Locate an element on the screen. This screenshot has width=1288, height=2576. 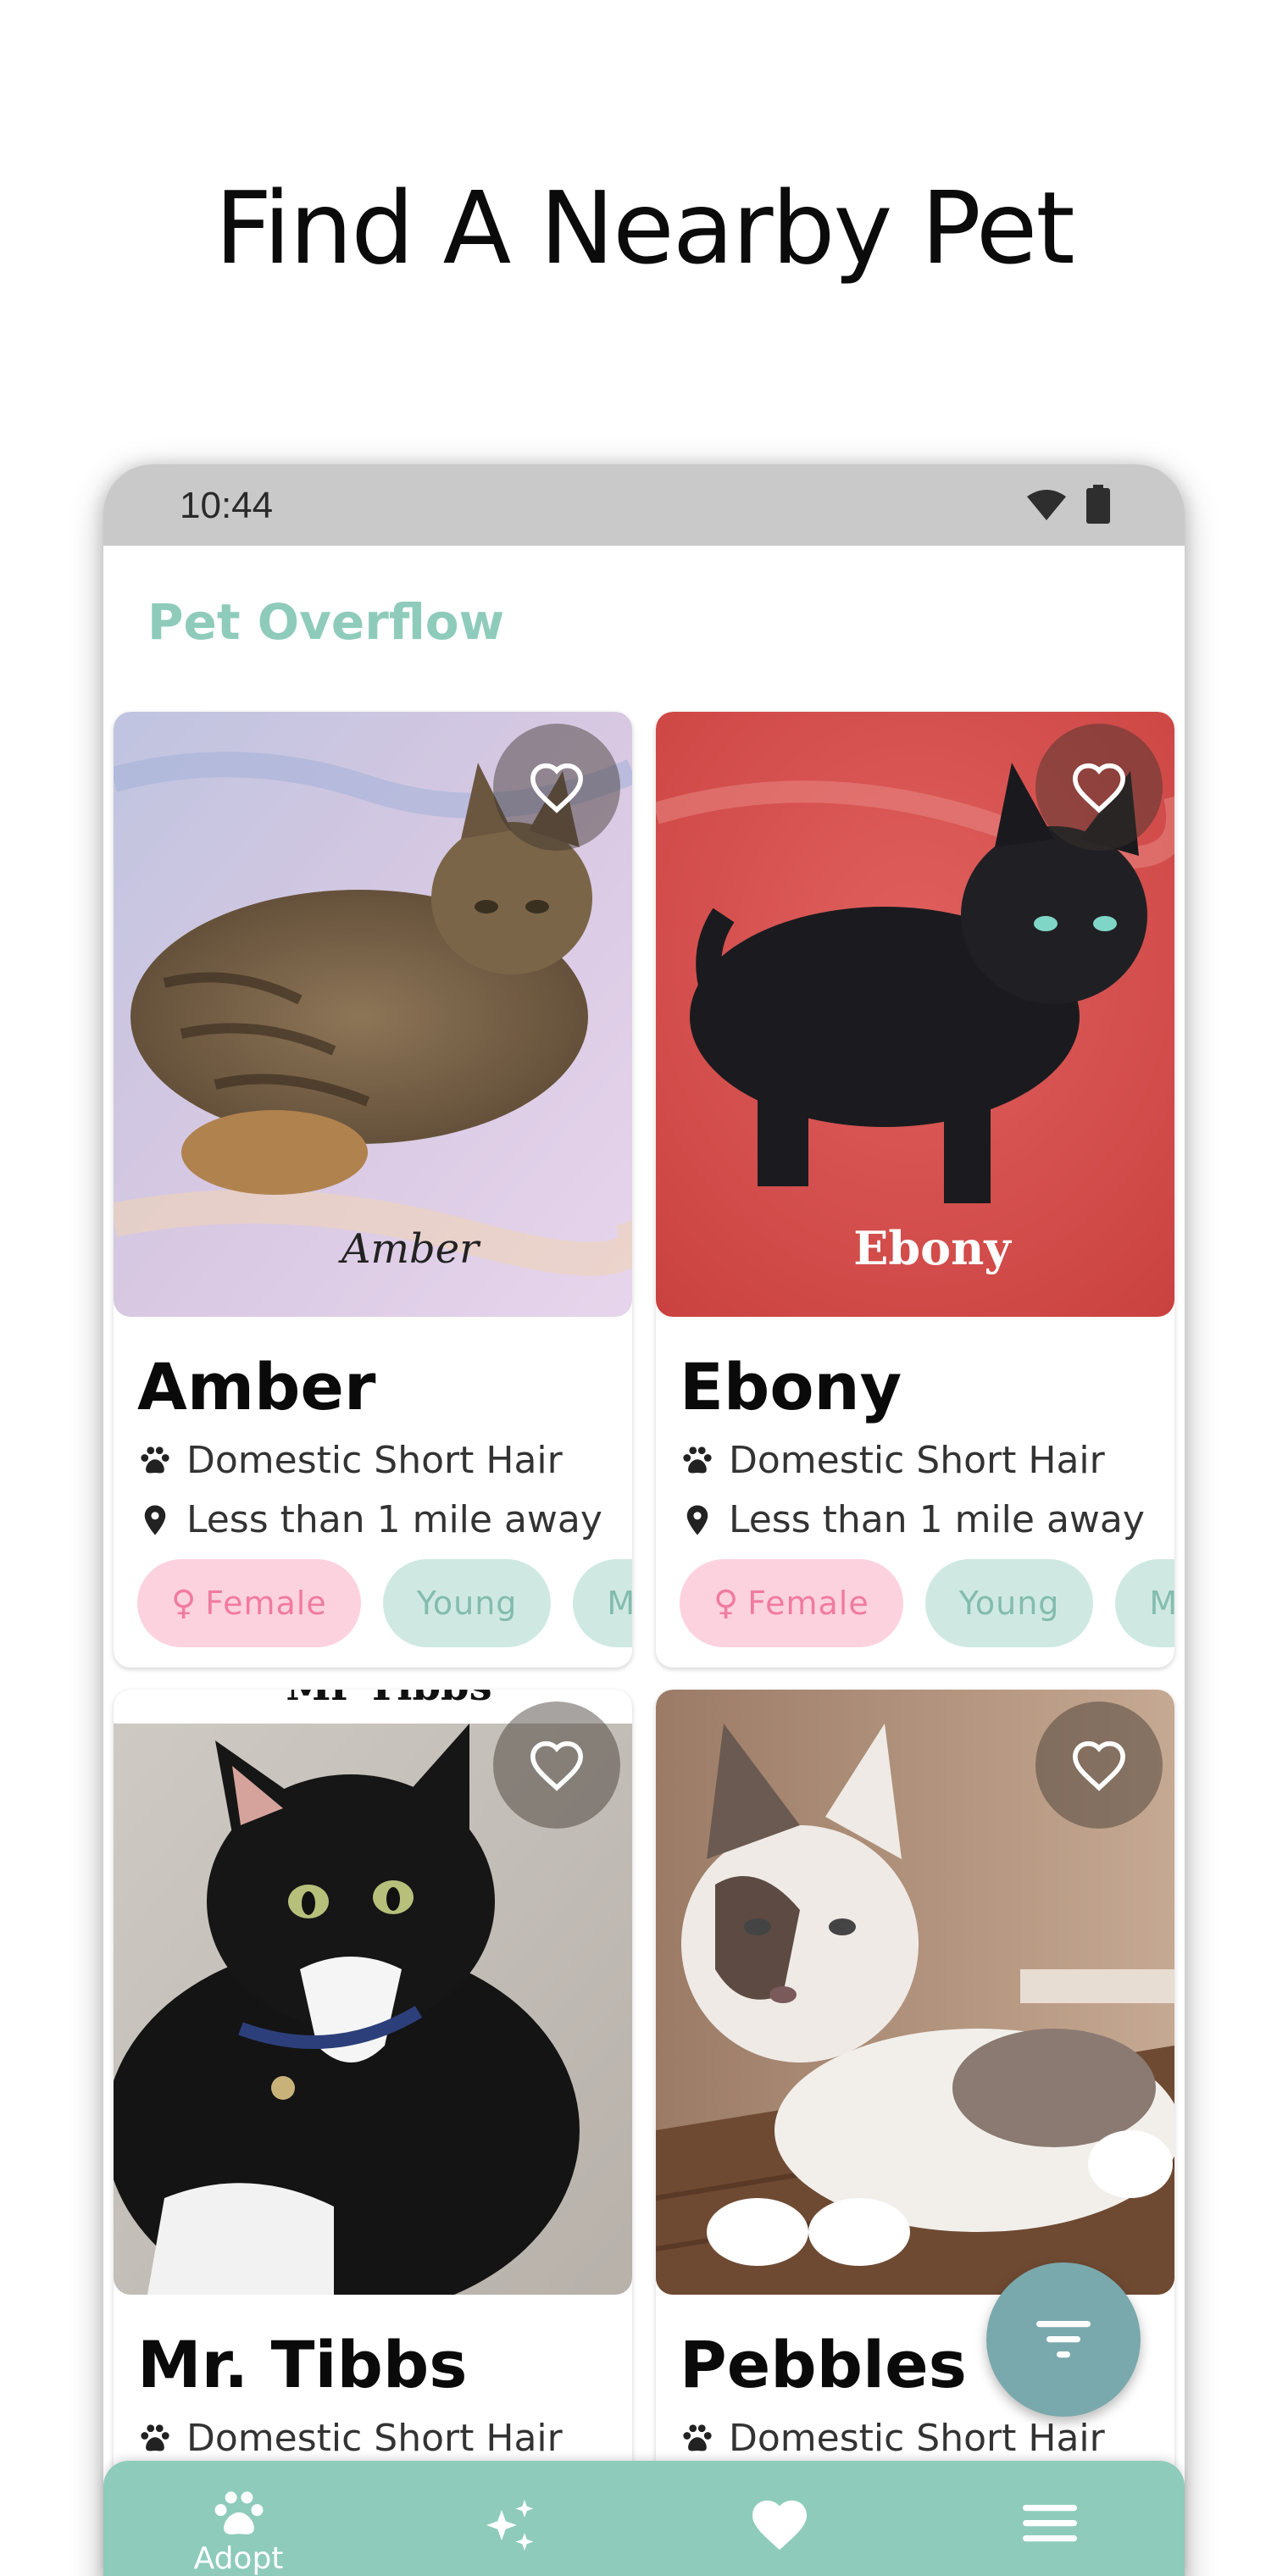
photo-caption: Mr Tibbs is located at coordinates (388, 1700).